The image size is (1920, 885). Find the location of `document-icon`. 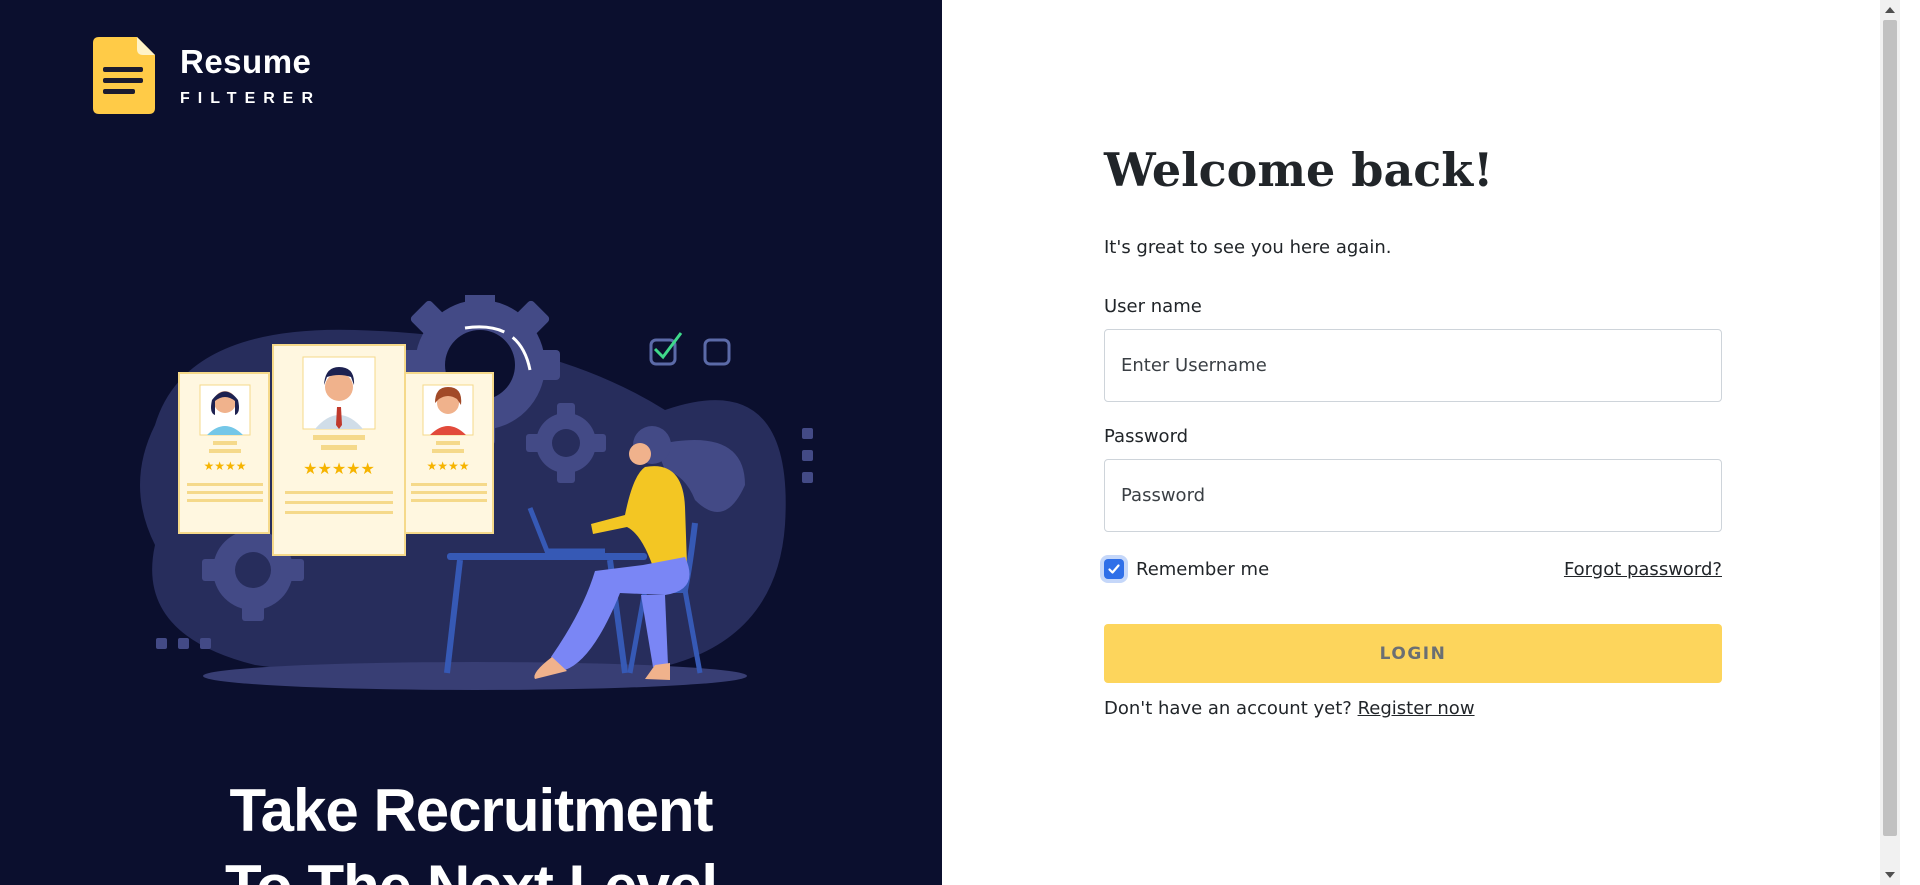

document-icon is located at coordinates (124, 75).